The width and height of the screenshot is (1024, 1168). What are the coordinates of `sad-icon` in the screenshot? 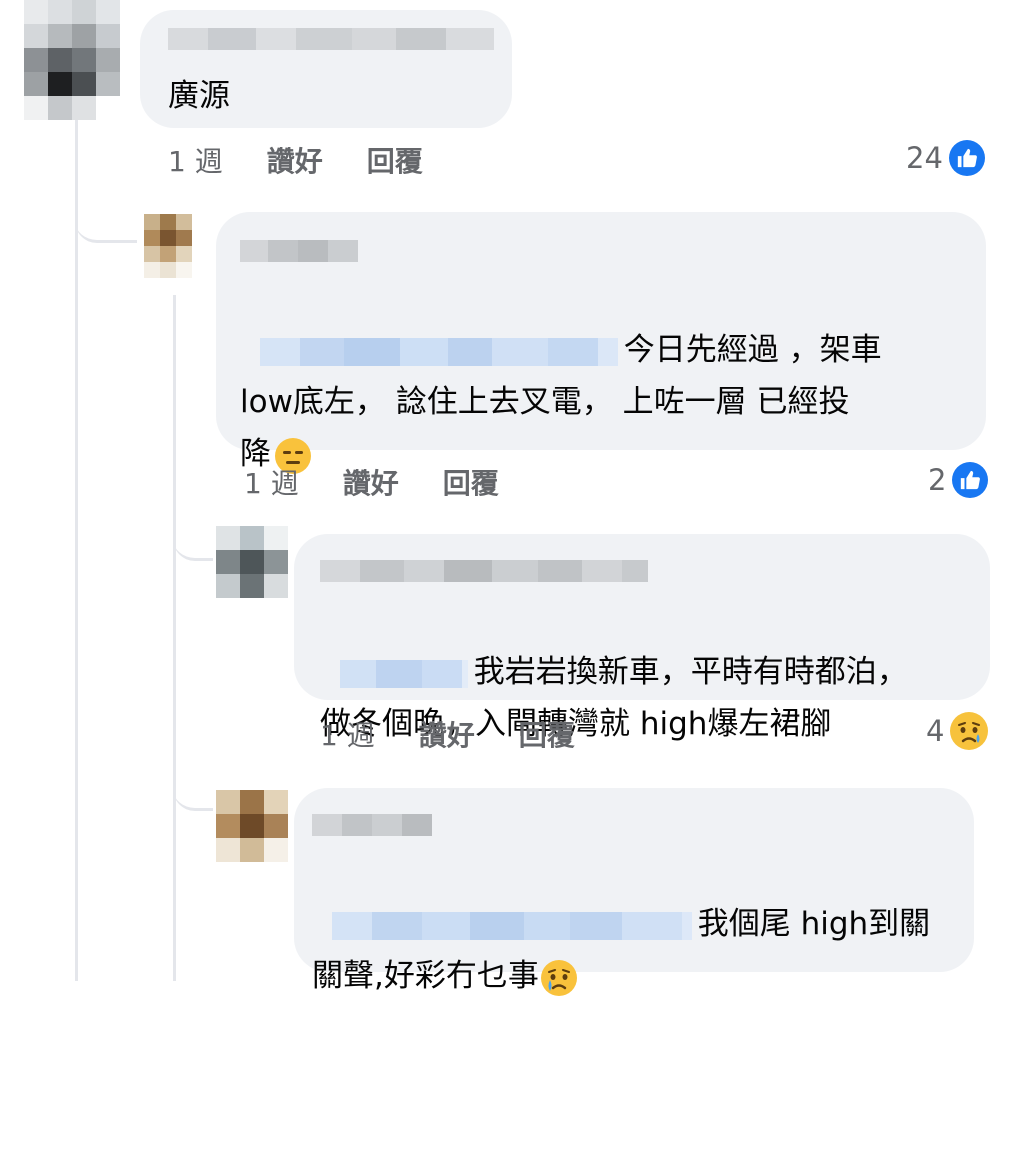 It's located at (969, 731).